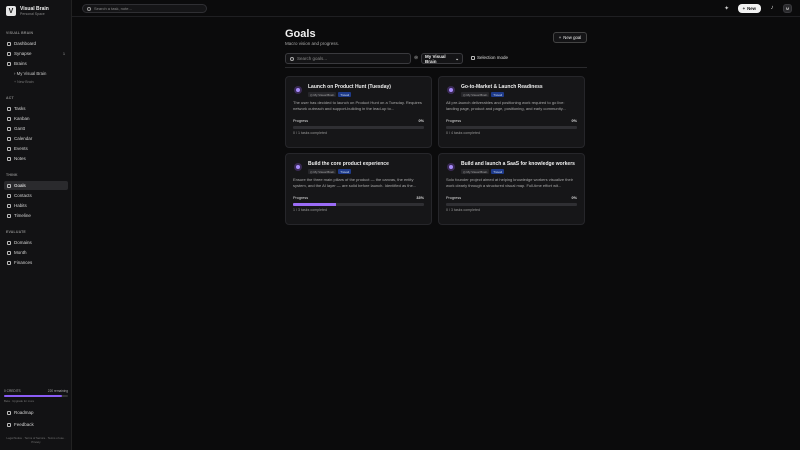  Describe the element at coordinates (310, 133) in the screenshot. I see `tasks-completed: 0 / 1 tasks completed` at that location.